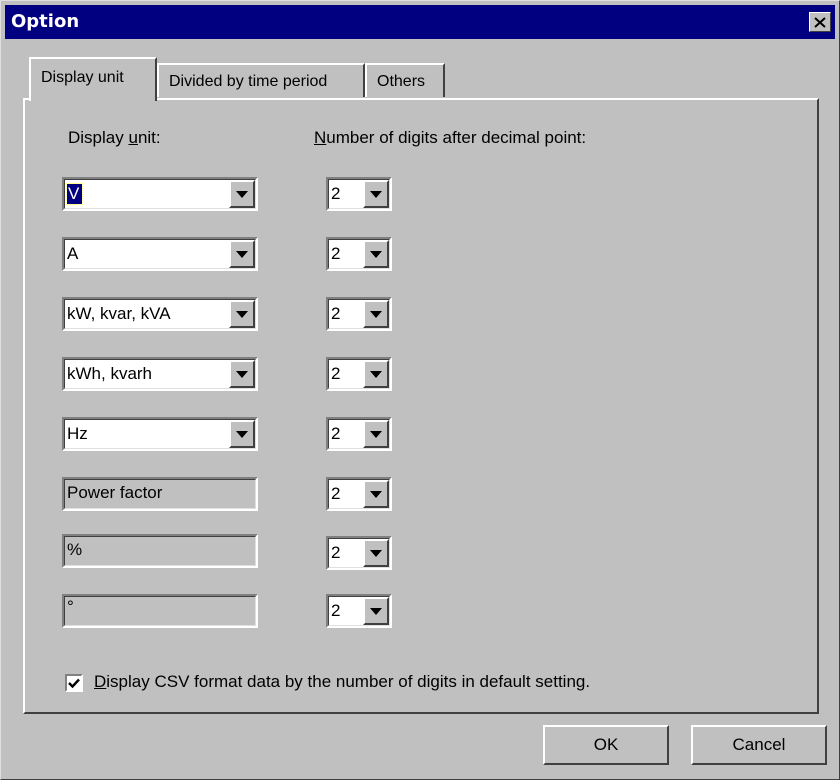  I want to click on unit-select-power: kW, kvar, kVA, so click(160, 314).